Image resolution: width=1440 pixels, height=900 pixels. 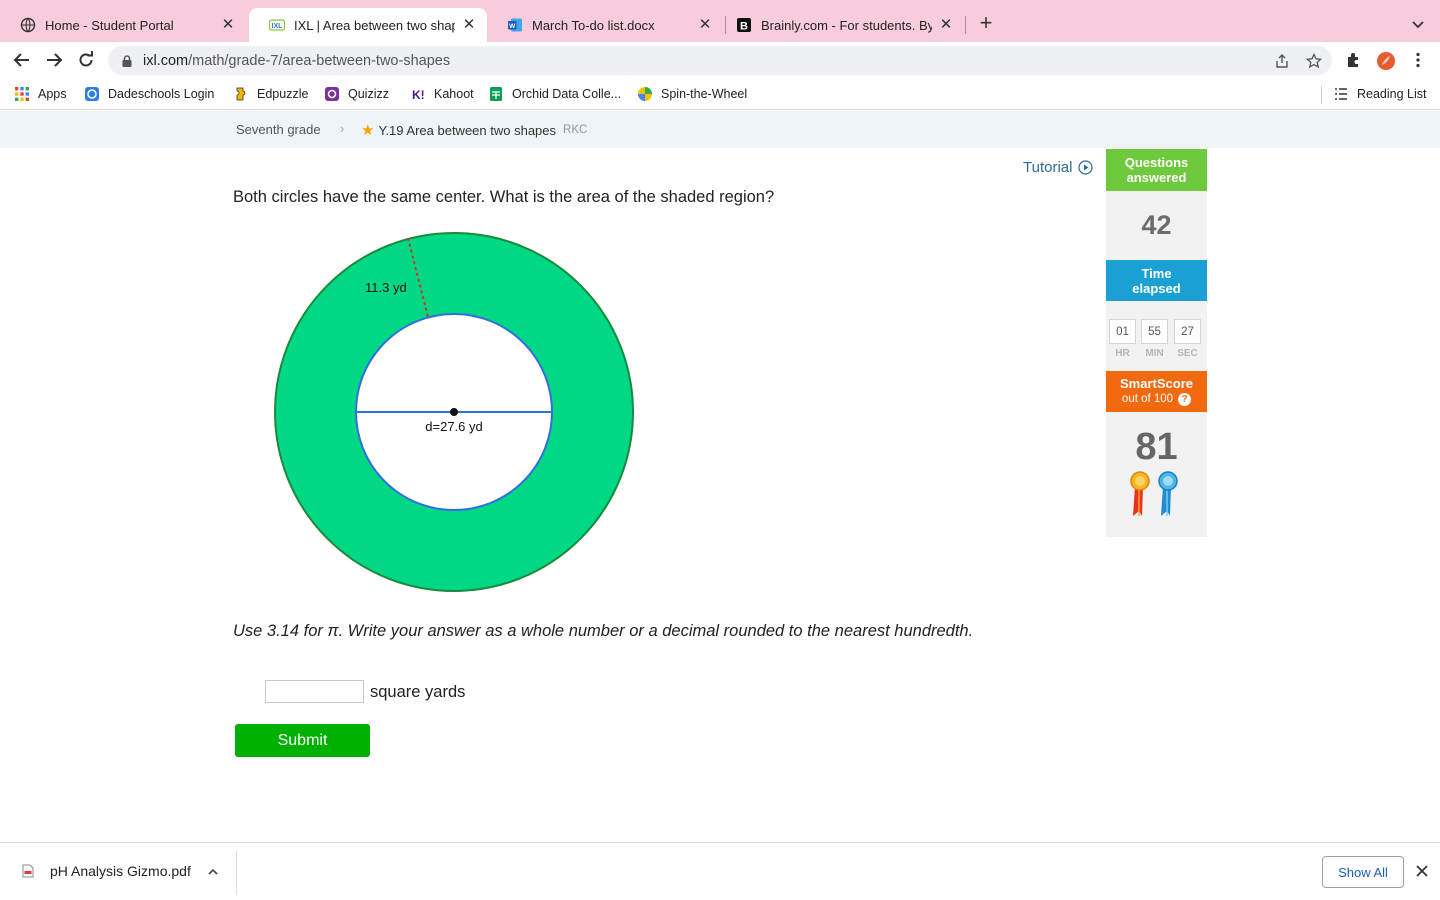 I want to click on time-minutes: 55, so click(x=1154, y=331).